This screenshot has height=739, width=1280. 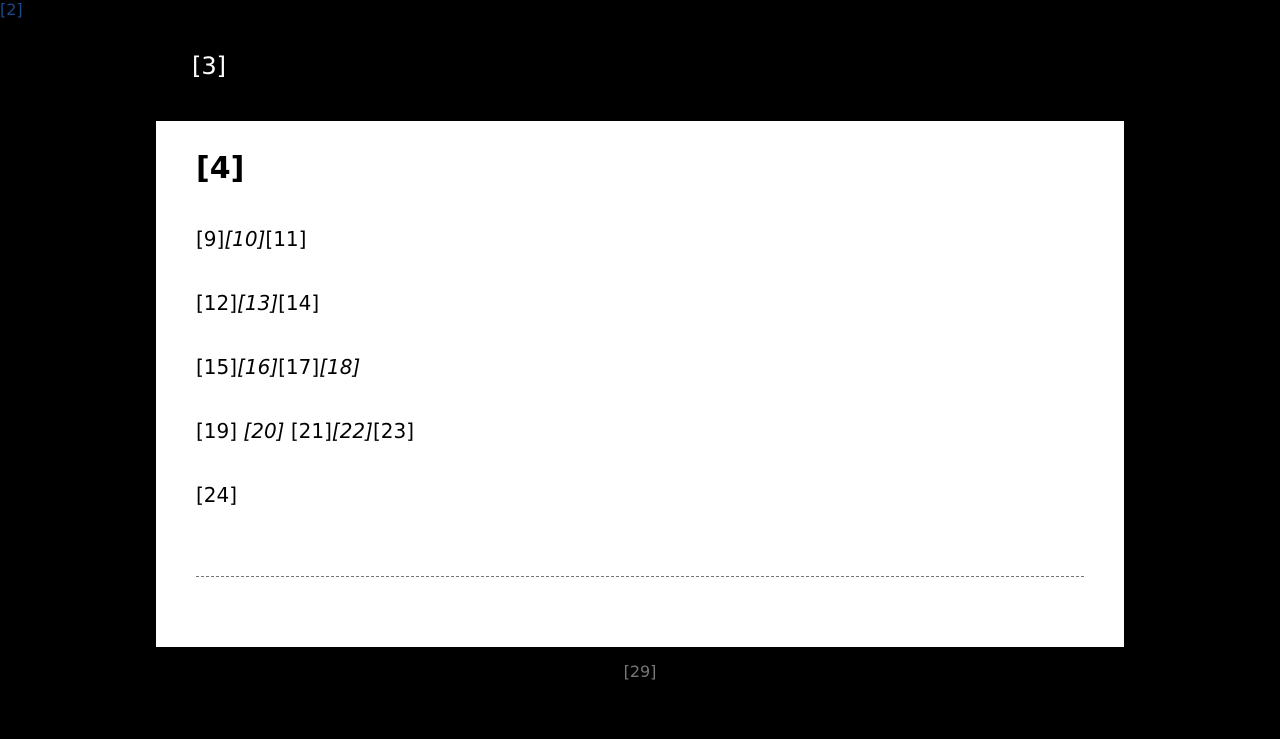 I want to click on paragraph-1: [9][10][11], so click(x=251, y=239).